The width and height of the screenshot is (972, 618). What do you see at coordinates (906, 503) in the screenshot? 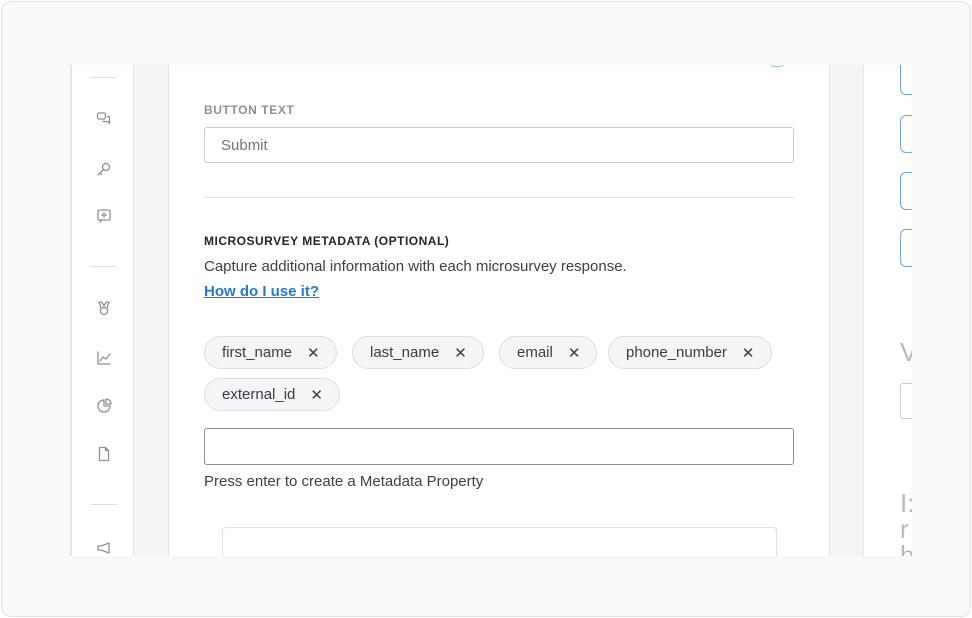
I see `panel-text: I:` at bounding box center [906, 503].